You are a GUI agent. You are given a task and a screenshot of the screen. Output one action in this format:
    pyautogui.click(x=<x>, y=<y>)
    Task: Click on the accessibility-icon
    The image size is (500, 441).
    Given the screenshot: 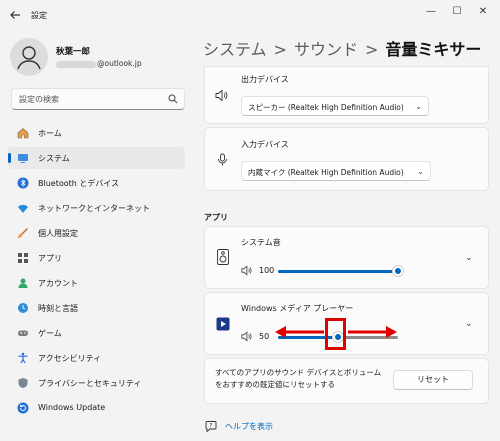 What is the action you would take?
    pyautogui.click(x=23, y=358)
    